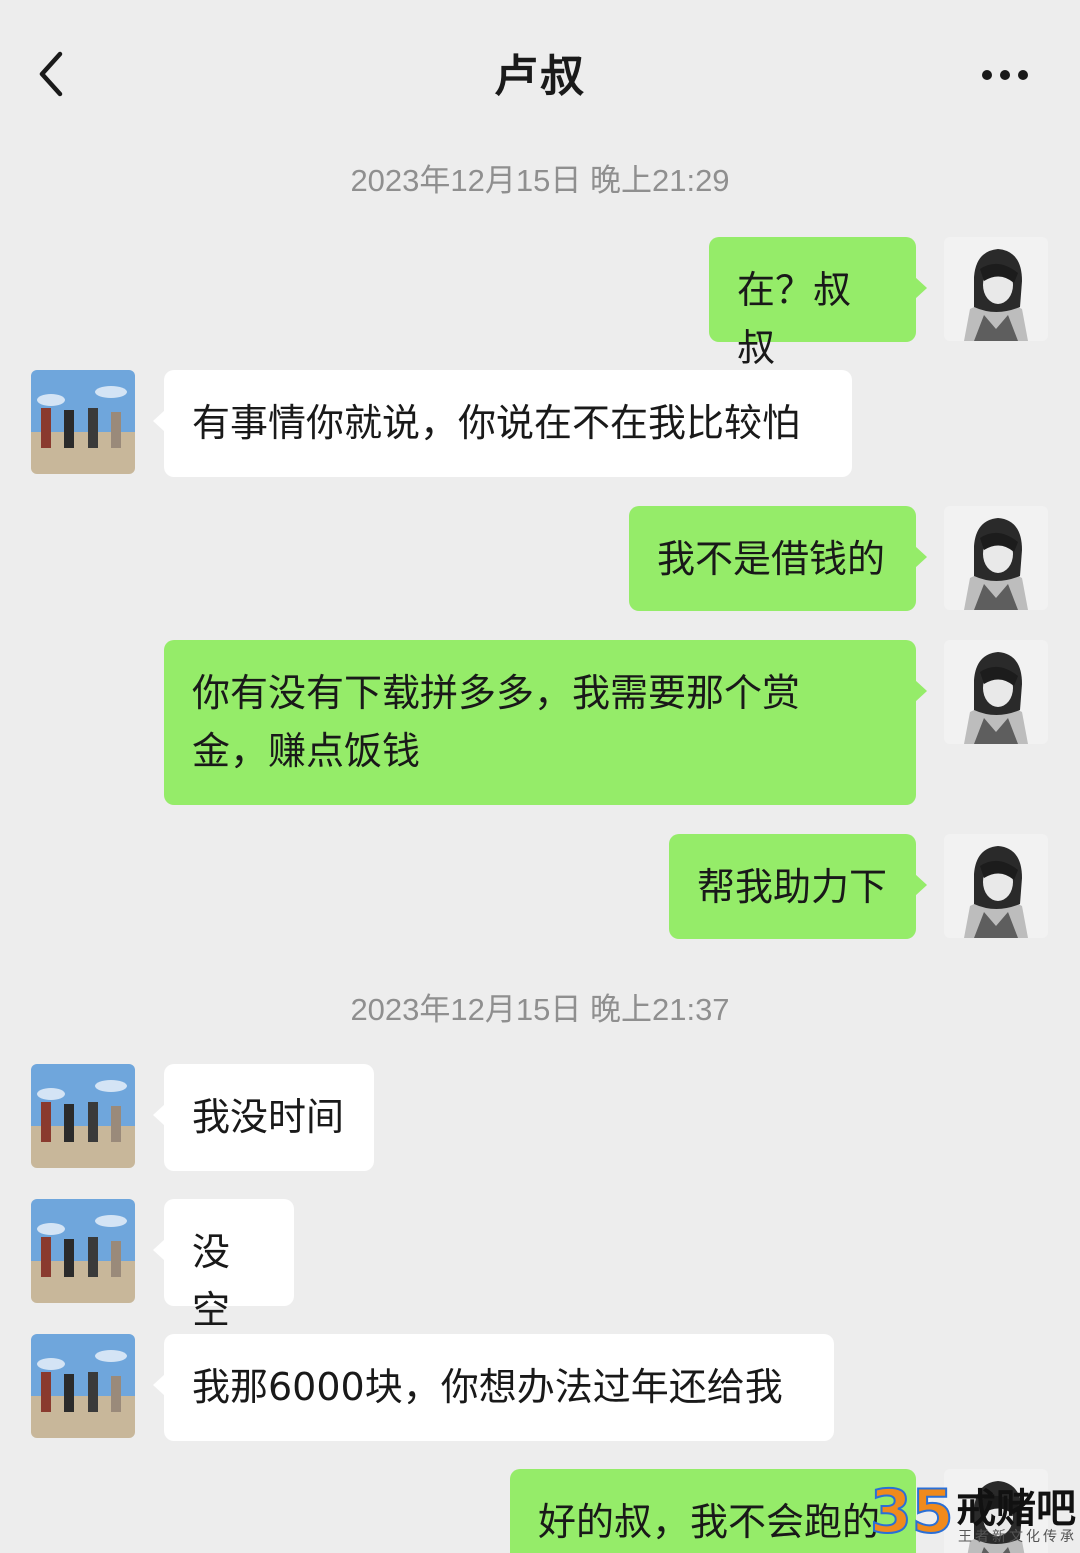 This screenshot has width=1080, height=1553. What do you see at coordinates (540, 180) in the screenshot?
I see `message-timestamp: 2023年12月15日 晚上21:29` at bounding box center [540, 180].